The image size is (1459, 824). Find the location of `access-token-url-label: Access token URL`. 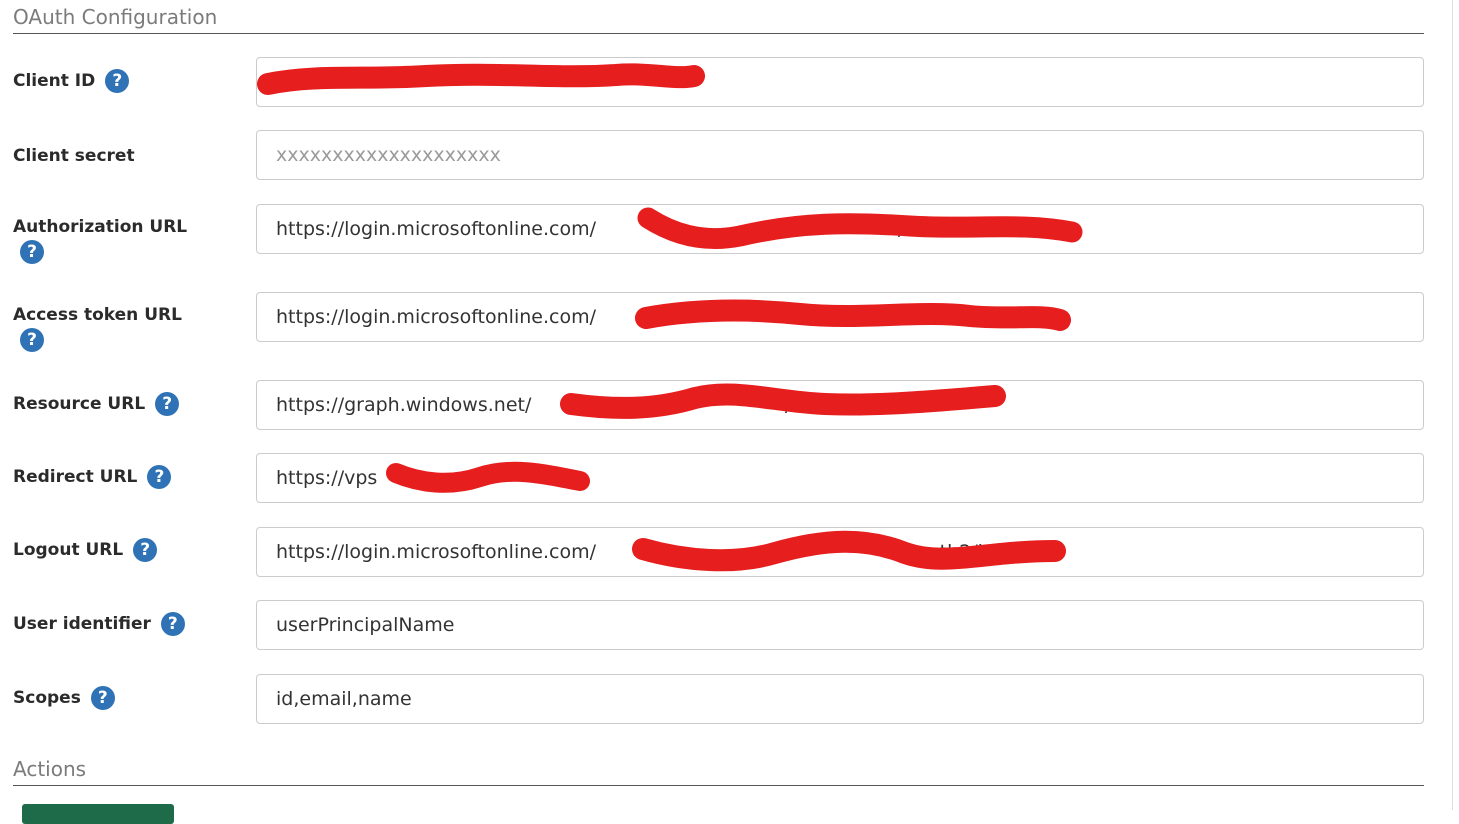

access-token-url-label: Access token URL is located at coordinates (97, 315).